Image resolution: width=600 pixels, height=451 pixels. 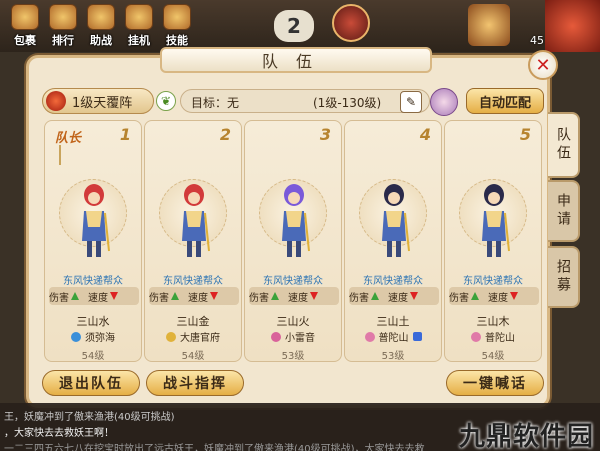 I want to click on mascot-icon, so click(x=444, y=102).